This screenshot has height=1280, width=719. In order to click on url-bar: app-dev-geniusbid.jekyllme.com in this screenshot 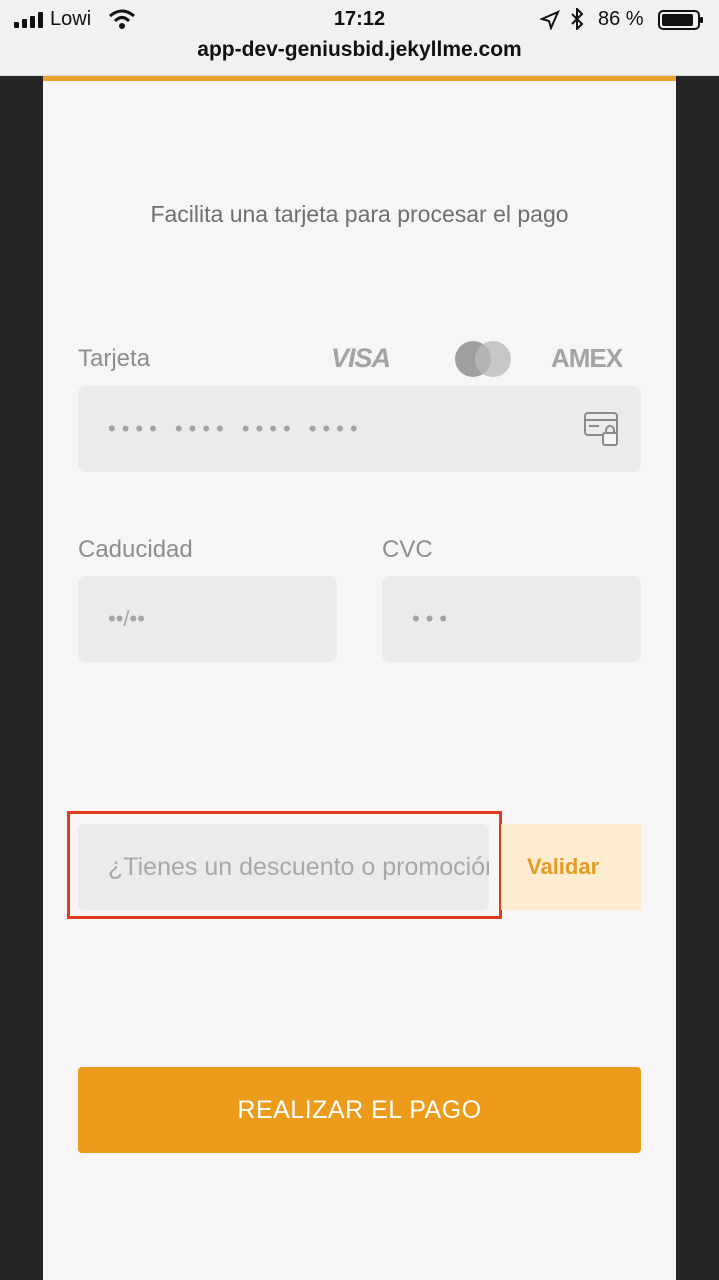, I will do `click(359, 50)`.